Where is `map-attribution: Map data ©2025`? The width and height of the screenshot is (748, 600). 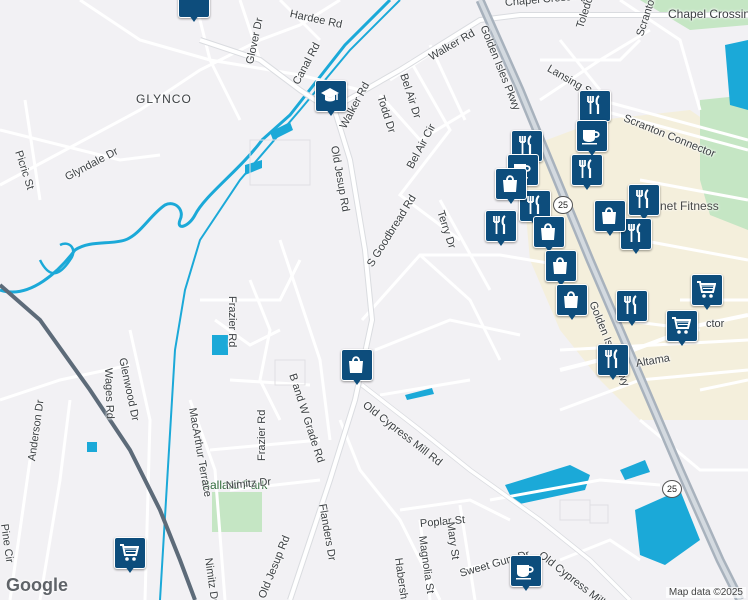
map-attribution: Map data ©2025 is located at coordinates (705, 592).